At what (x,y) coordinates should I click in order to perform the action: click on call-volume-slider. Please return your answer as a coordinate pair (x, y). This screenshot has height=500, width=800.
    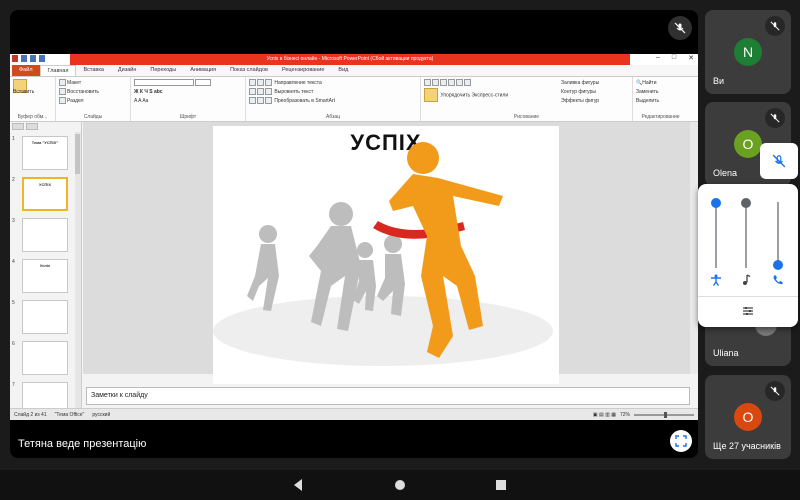
    Looking at the image, I should click on (778, 238).